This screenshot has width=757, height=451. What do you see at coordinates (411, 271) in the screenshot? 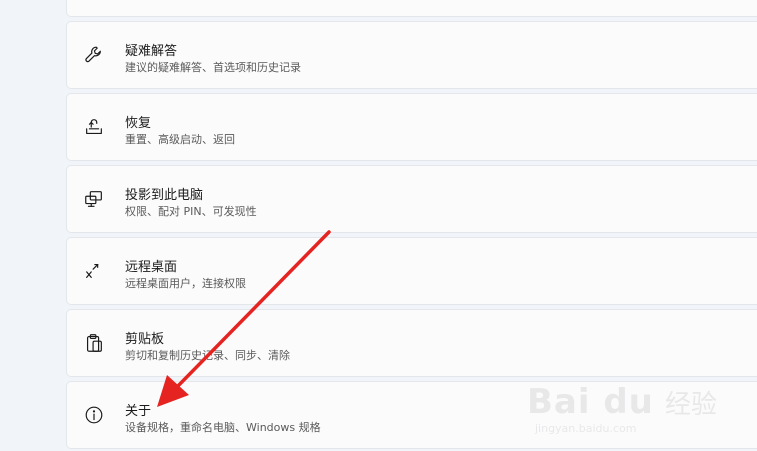
I see `settings-card-remote-desktop: 远程桌面 远程桌面用户，连接权限` at bounding box center [411, 271].